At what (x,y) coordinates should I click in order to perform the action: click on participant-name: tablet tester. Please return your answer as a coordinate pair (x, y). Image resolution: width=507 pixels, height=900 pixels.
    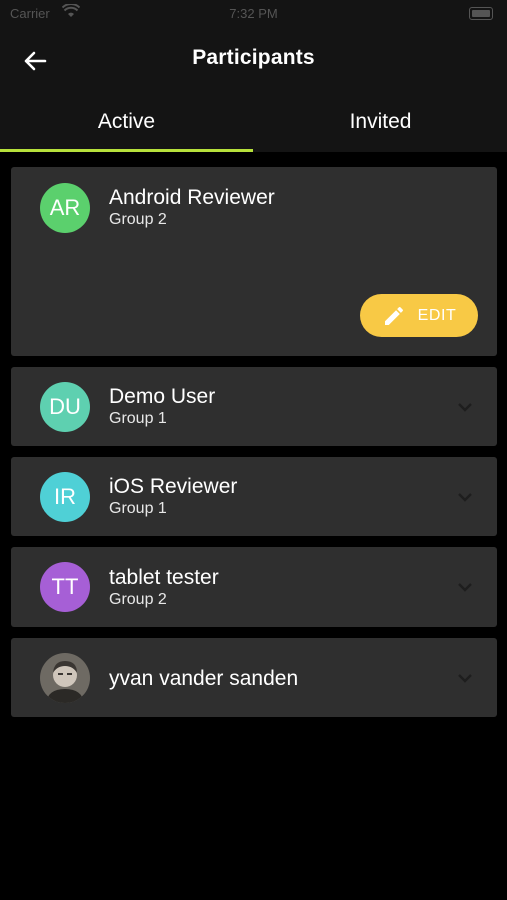
    Looking at the image, I should click on (164, 577).